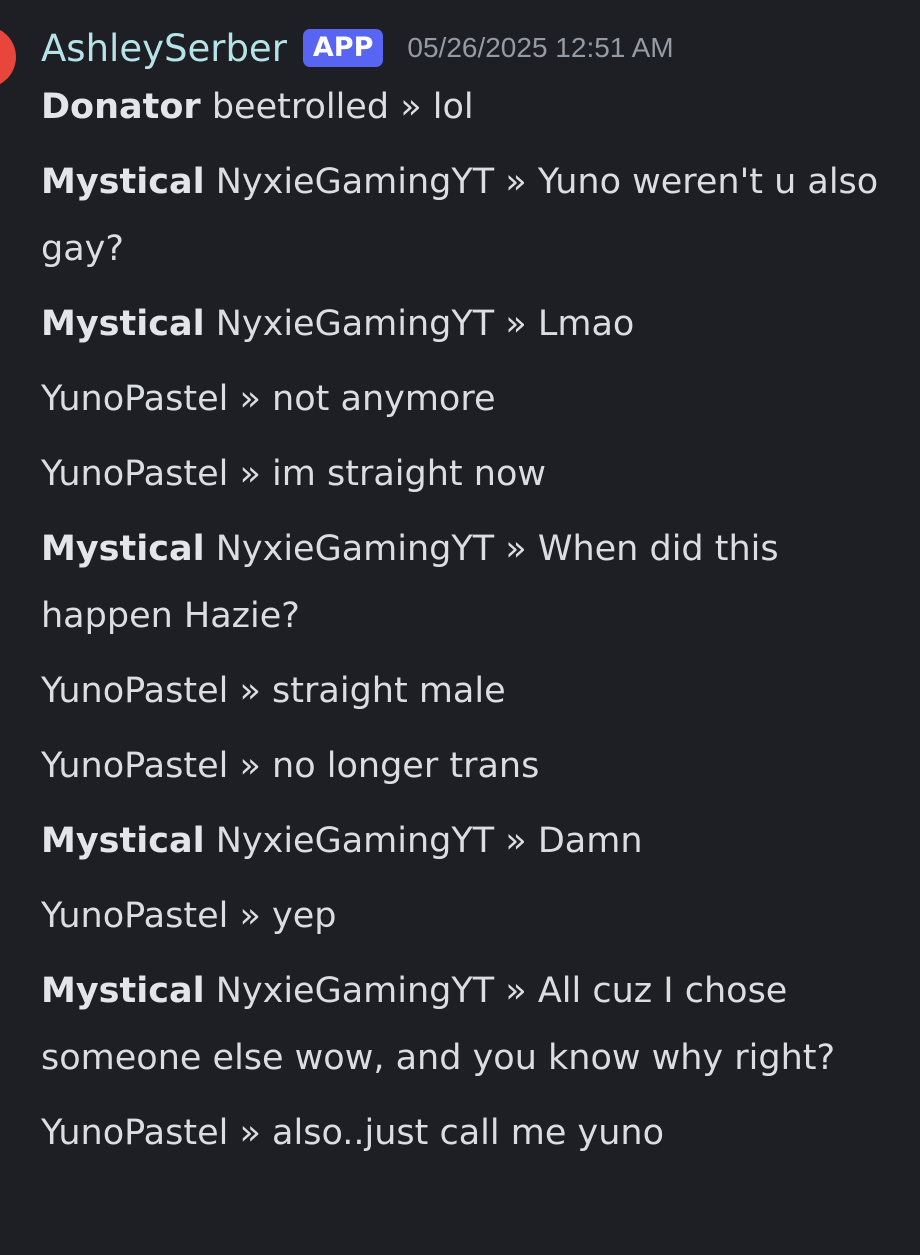  Describe the element at coordinates (300, 107) in the screenshot. I see `player-name: beetrolled` at that location.